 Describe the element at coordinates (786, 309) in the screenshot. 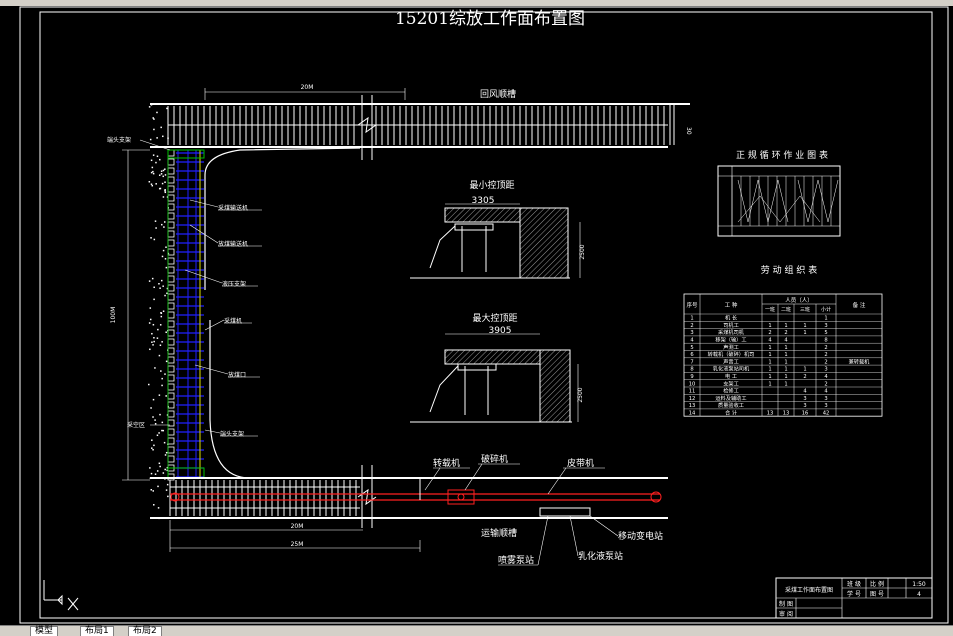

I see `labor-subheader-1: 二班` at that location.